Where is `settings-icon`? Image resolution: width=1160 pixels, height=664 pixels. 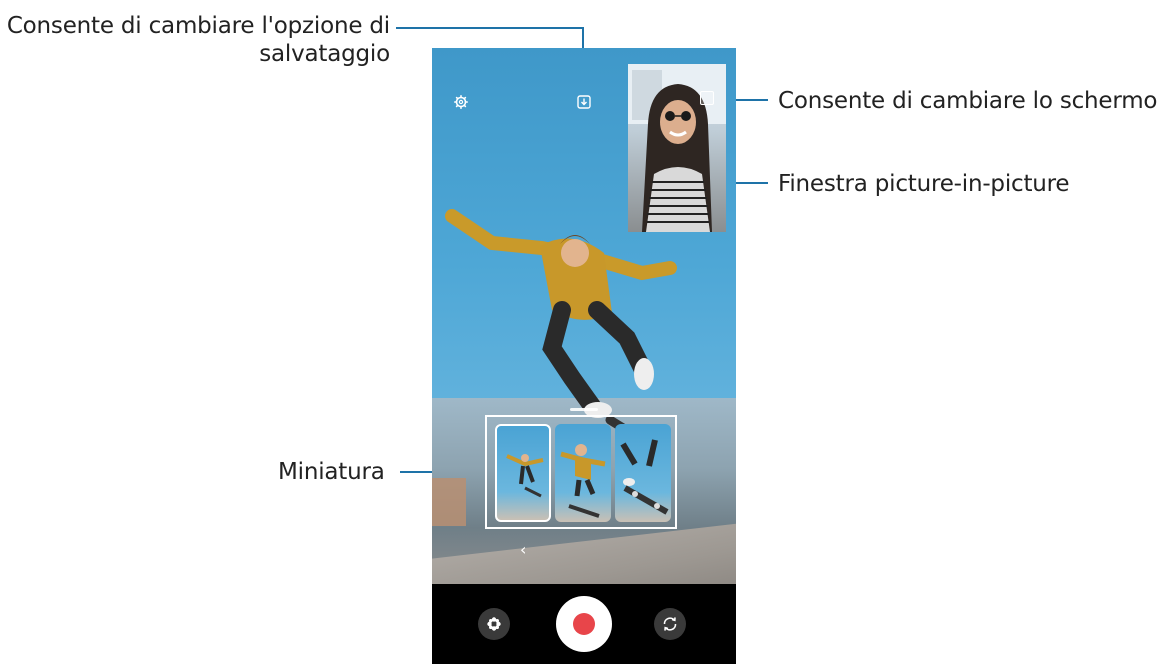
settings-icon is located at coordinates (461, 102).